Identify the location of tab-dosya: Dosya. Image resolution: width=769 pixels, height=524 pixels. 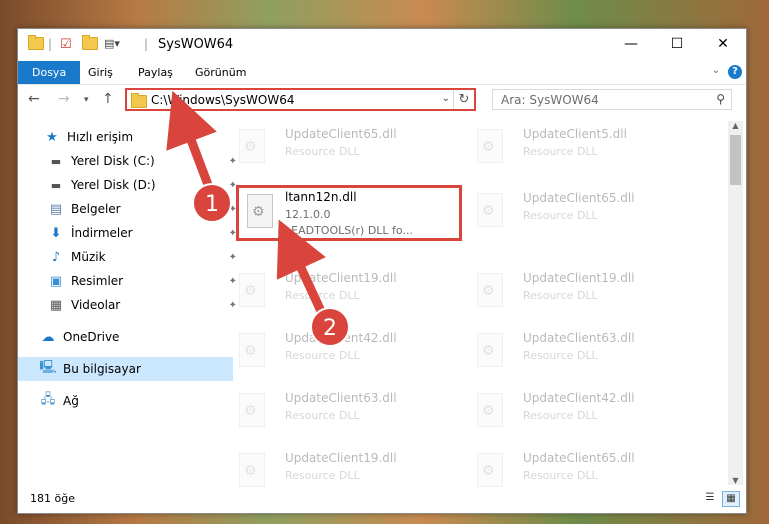
(49, 72).